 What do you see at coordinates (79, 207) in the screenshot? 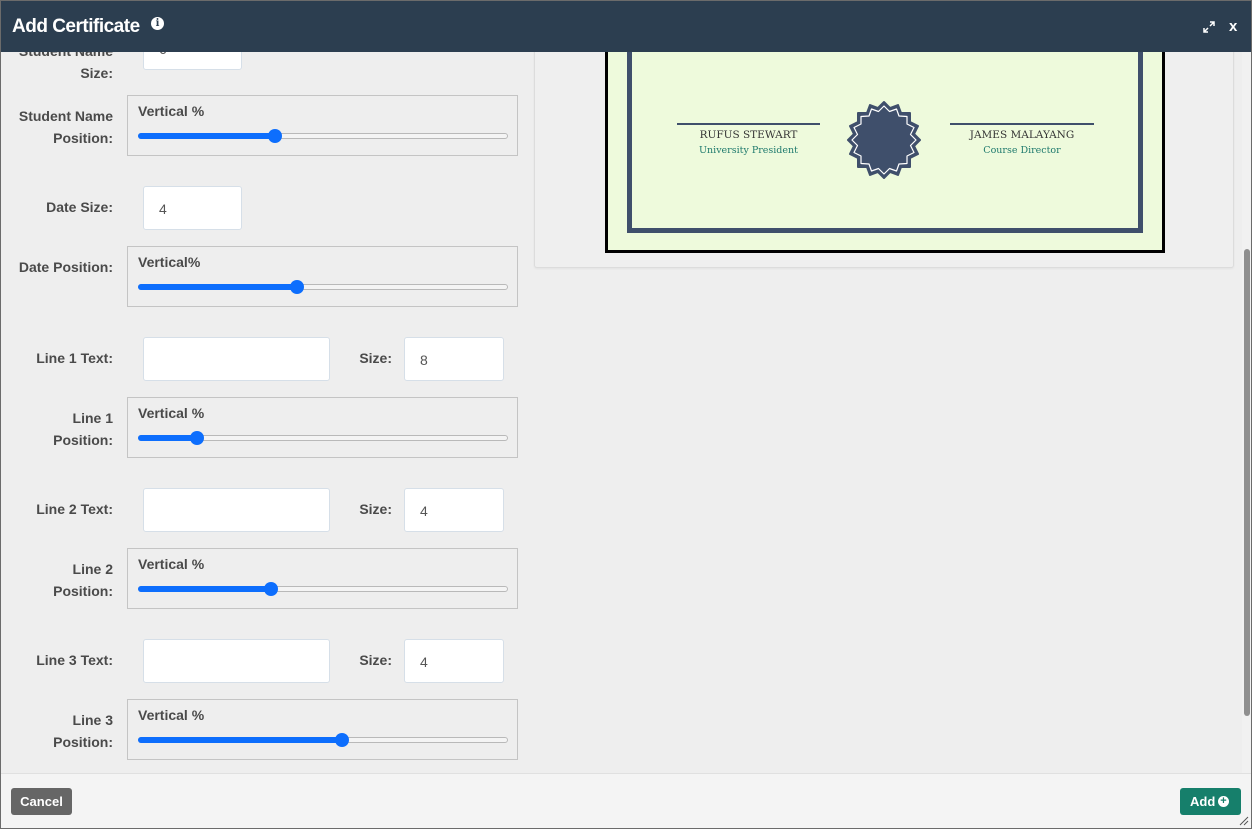
I see `date-size-label: Date Size:` at bounding box center [79, 207].